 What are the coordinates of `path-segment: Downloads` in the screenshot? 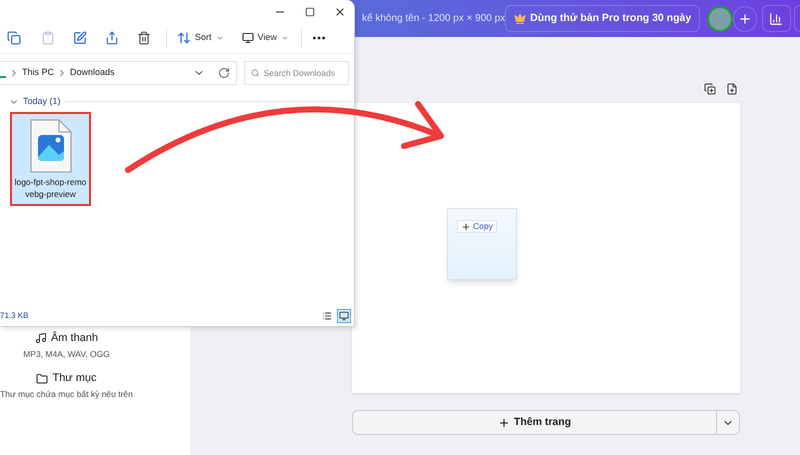 It's located at (92, 73).